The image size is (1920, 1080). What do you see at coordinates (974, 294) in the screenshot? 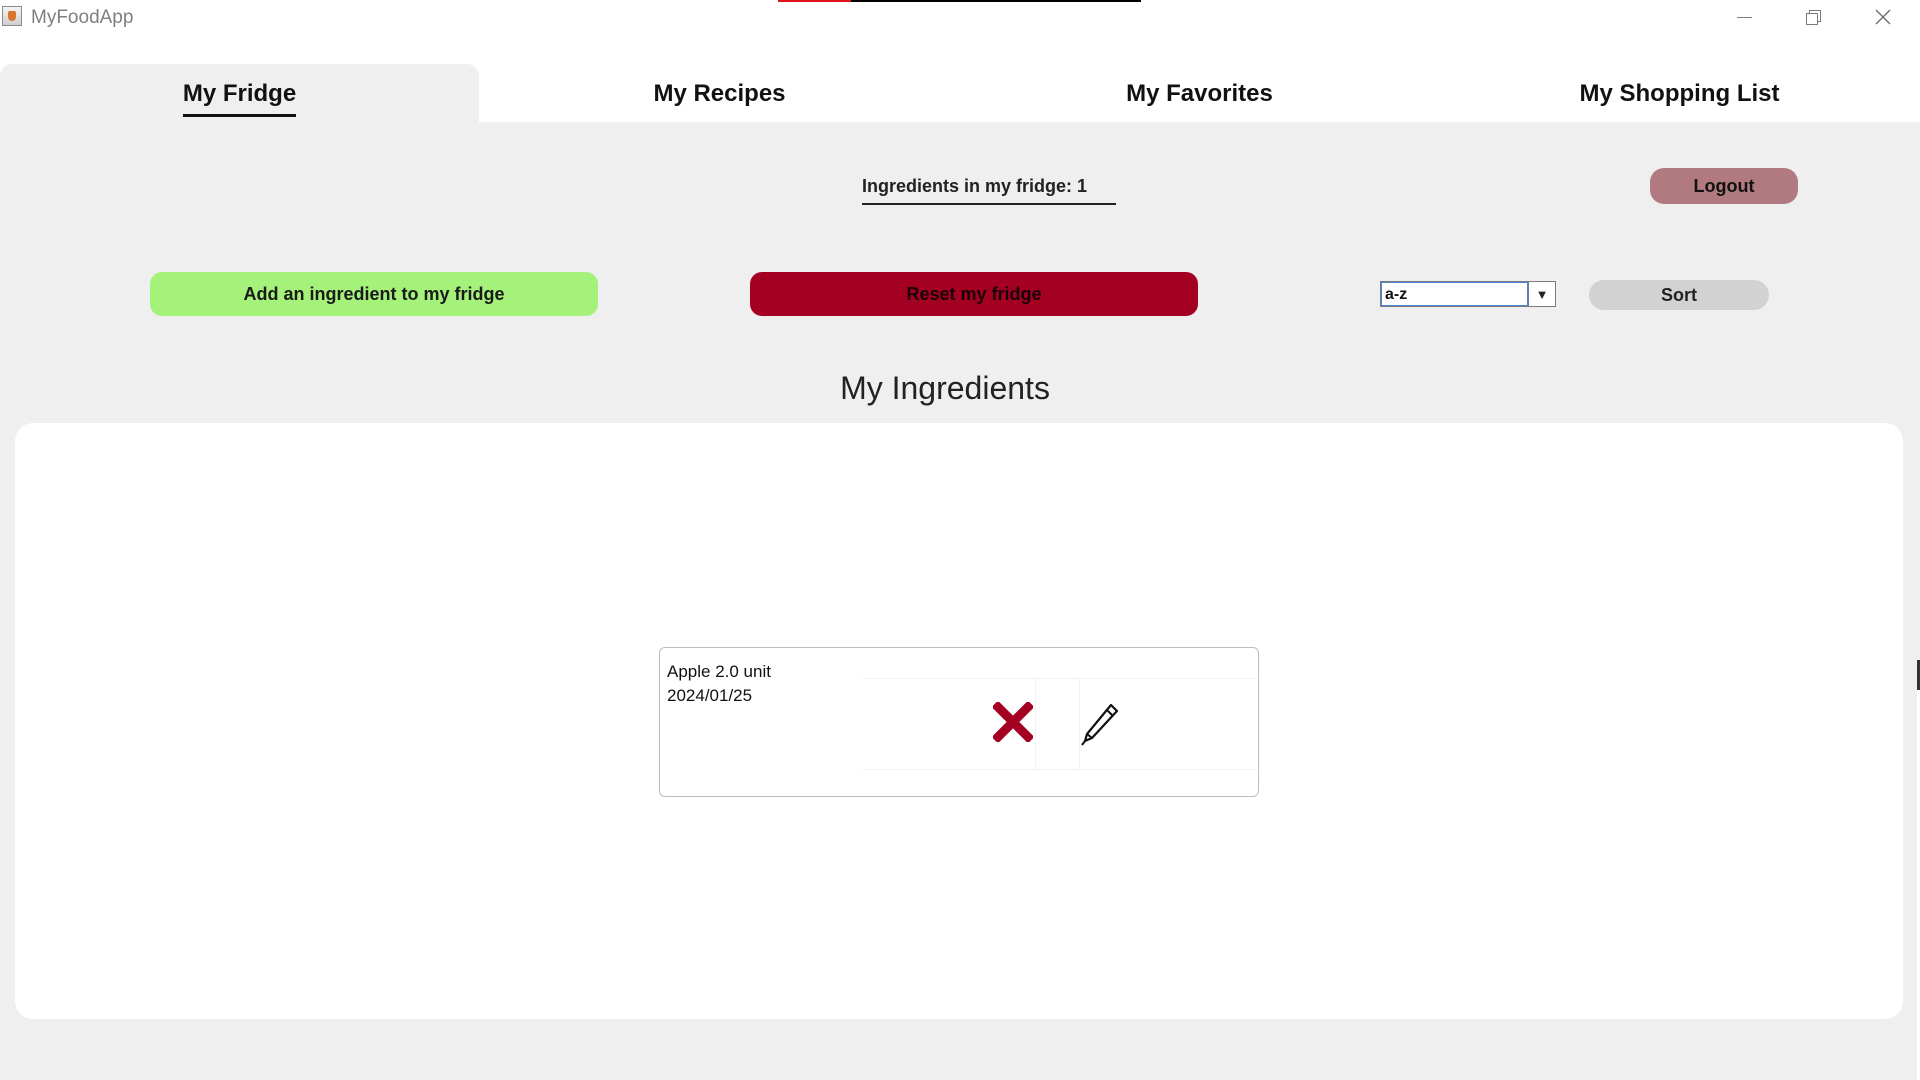
I see `reset-fridge-button: Reset my fridge` at bounding box center [974, 294].